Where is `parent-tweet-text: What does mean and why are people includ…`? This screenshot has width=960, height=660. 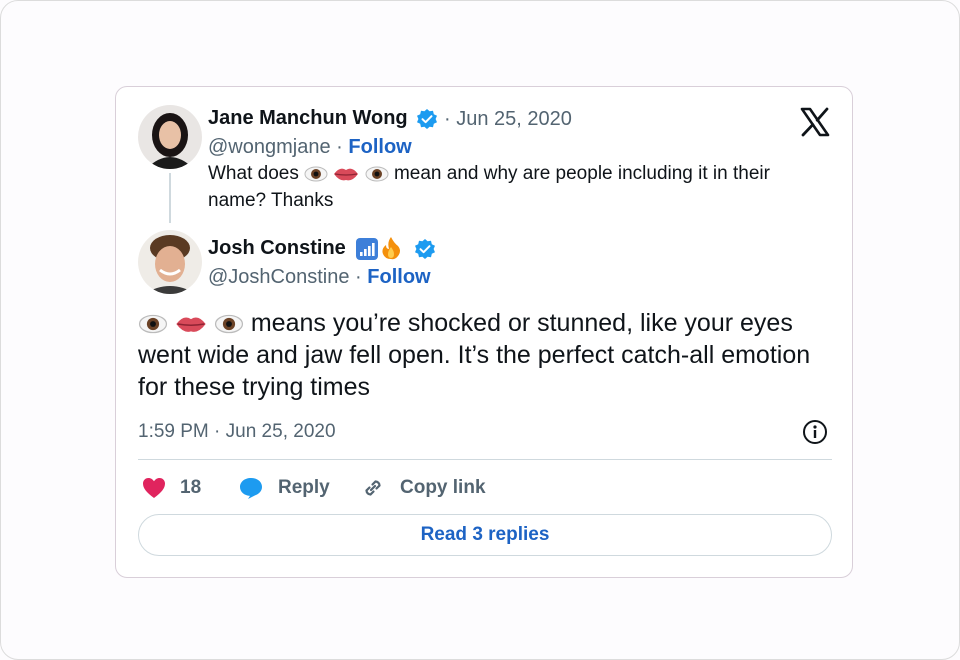 parent-tweet-text: What does mean and why are people includ… is located at coordinates (518, 187).